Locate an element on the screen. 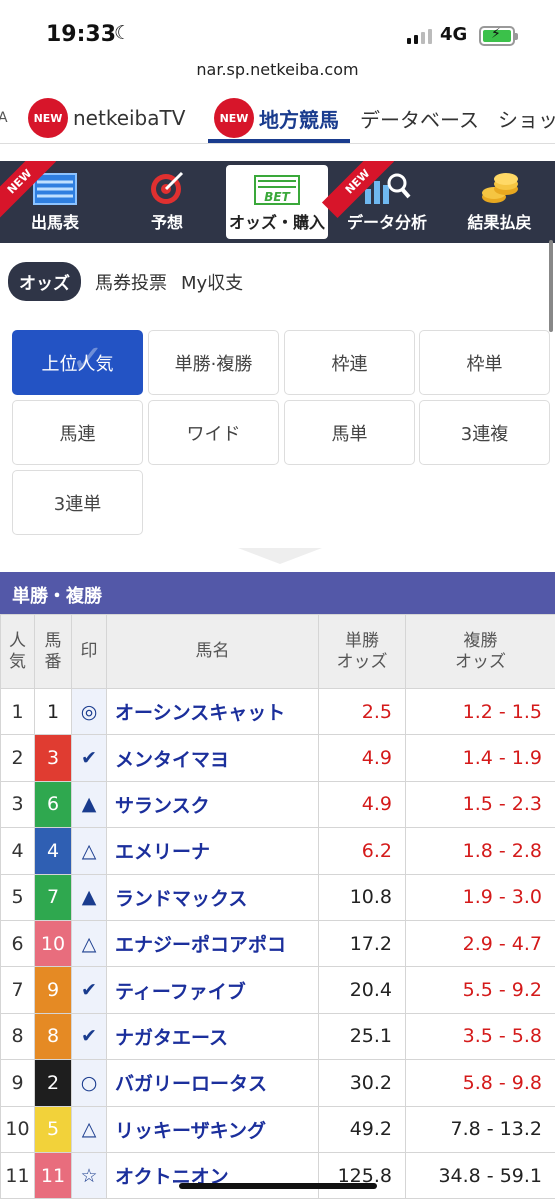 The height and width of the screenshot is (1200, 555). nav-item-netkeibatv: NEW netkeibaTV is located at coordinates (106, 118).